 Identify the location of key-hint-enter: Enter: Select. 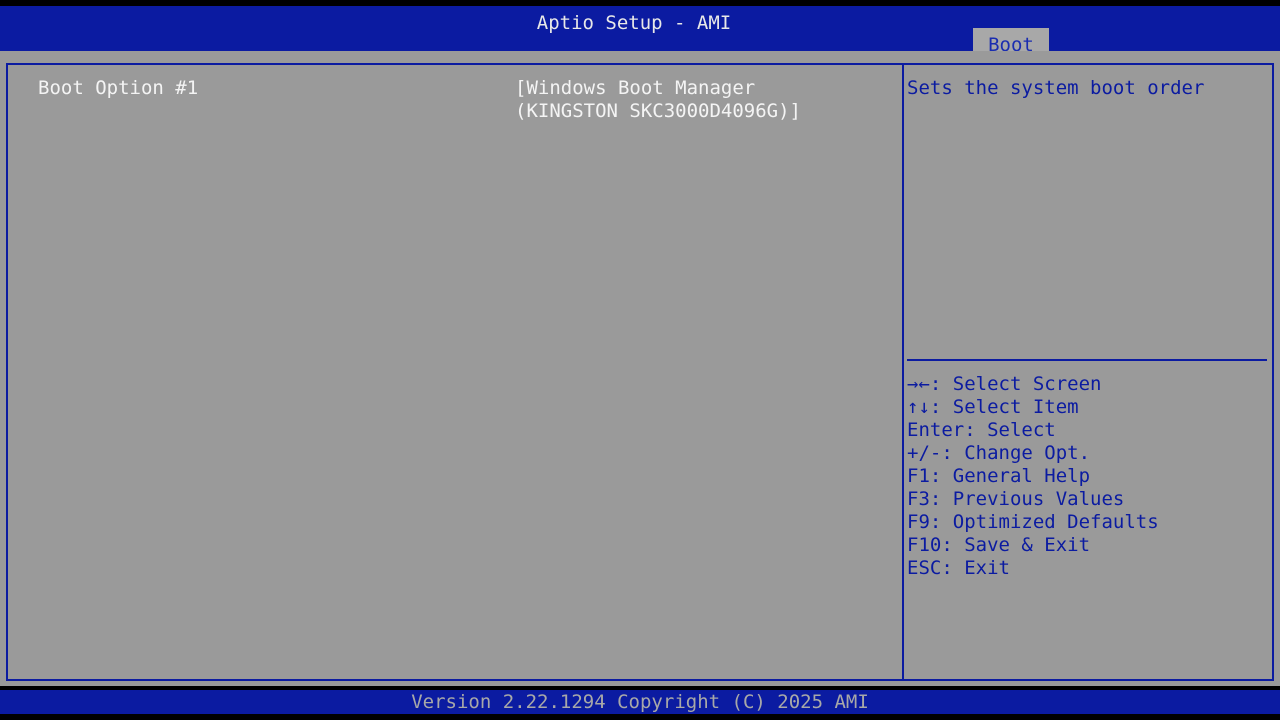
(981, 430).